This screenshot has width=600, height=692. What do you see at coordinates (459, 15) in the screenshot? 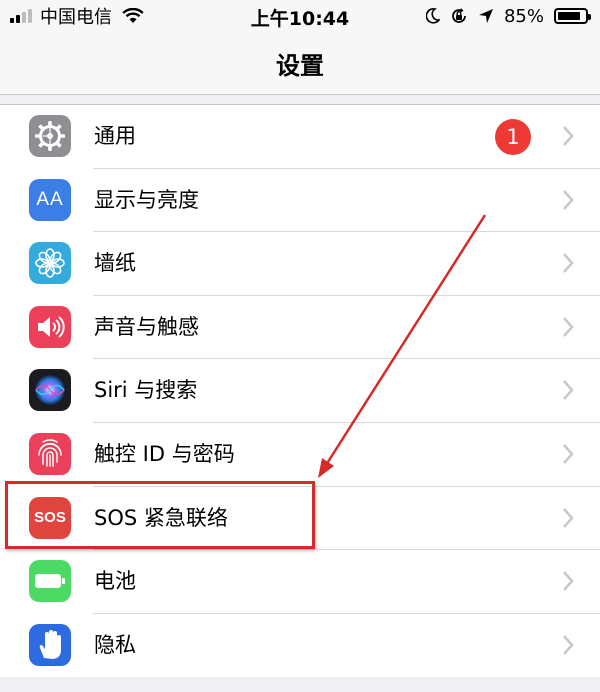
I see `orientation-lock-icon` at bounding box center [459, 15].